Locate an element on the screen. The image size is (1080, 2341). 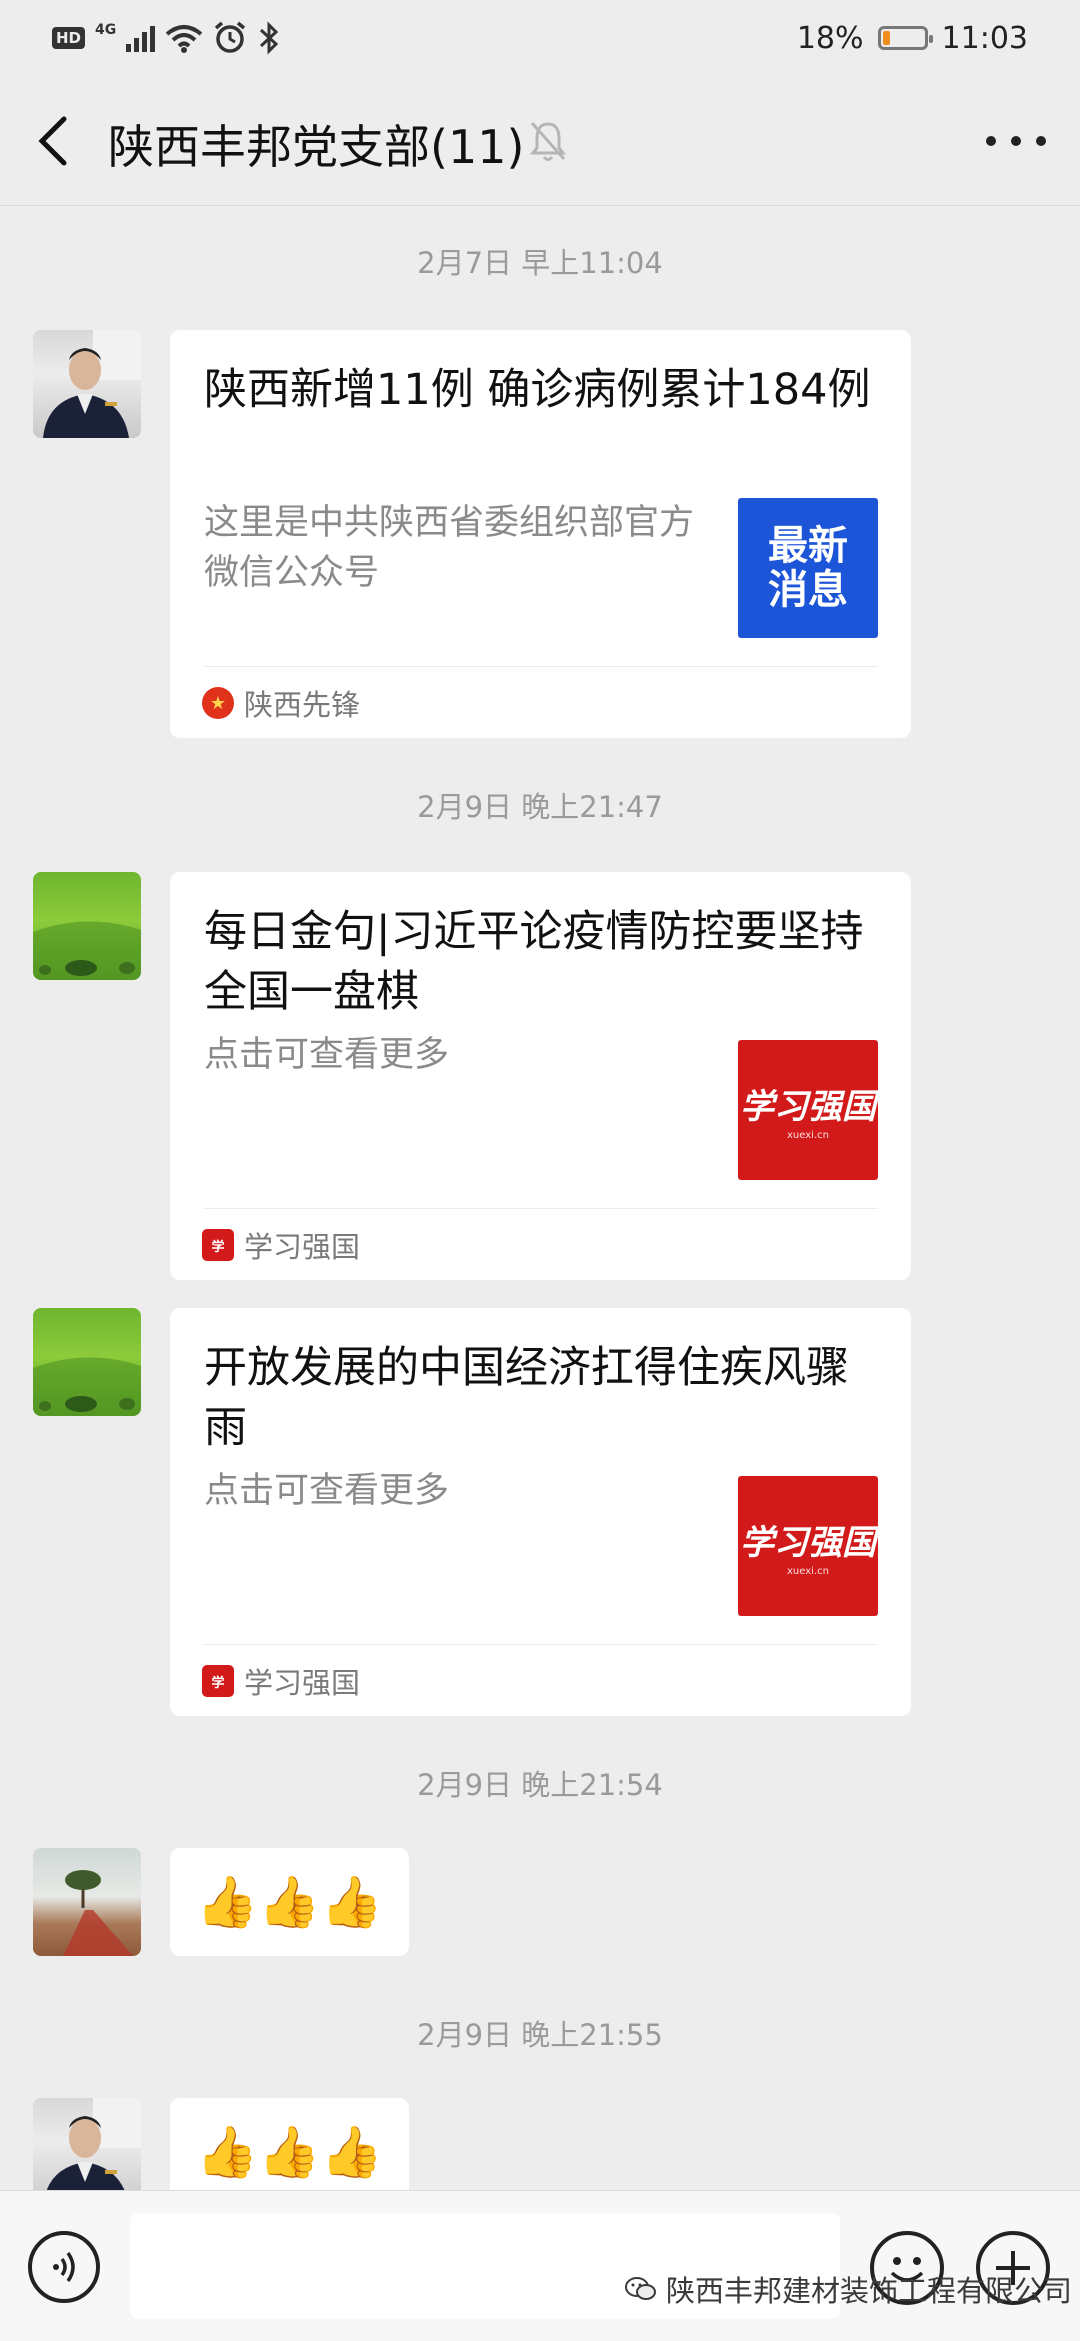
shaanxi-pioneer-icon: ★ is located at coordinates (218, 703).